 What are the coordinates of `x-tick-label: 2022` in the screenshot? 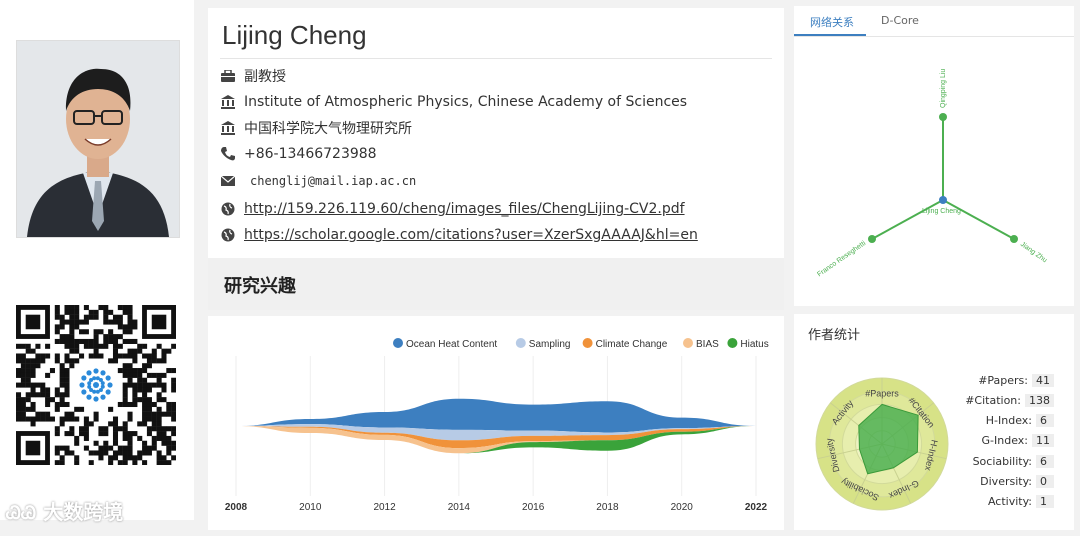 It's located at (756, 507).